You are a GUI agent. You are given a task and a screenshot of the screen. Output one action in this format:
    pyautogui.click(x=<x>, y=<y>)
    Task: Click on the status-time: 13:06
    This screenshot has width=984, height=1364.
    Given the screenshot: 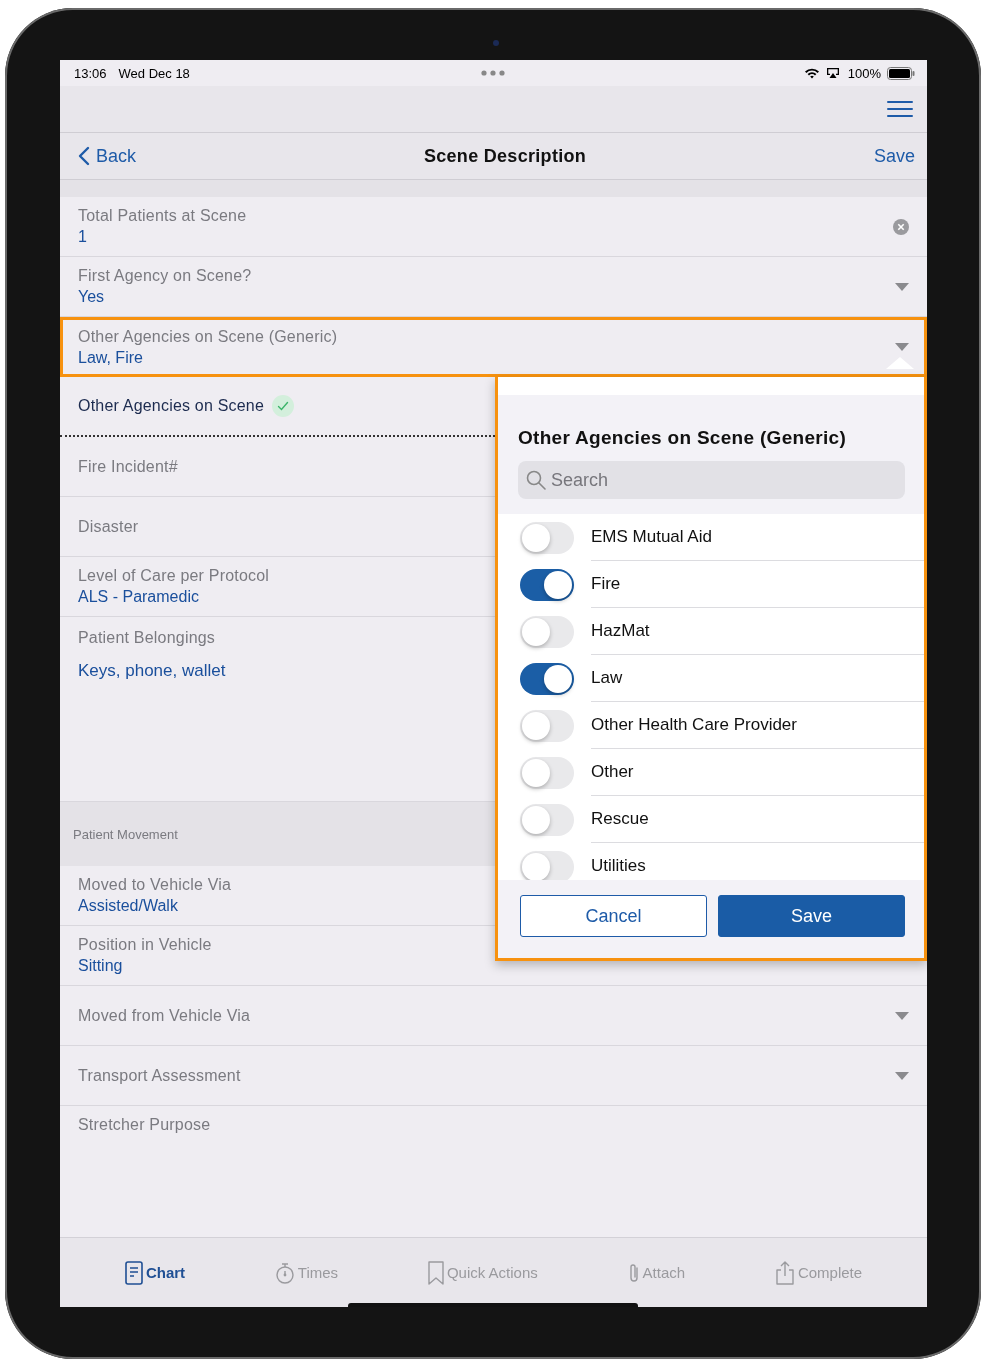 What is the action you would take?
    pyautogui.click(x=90, y=73)
    